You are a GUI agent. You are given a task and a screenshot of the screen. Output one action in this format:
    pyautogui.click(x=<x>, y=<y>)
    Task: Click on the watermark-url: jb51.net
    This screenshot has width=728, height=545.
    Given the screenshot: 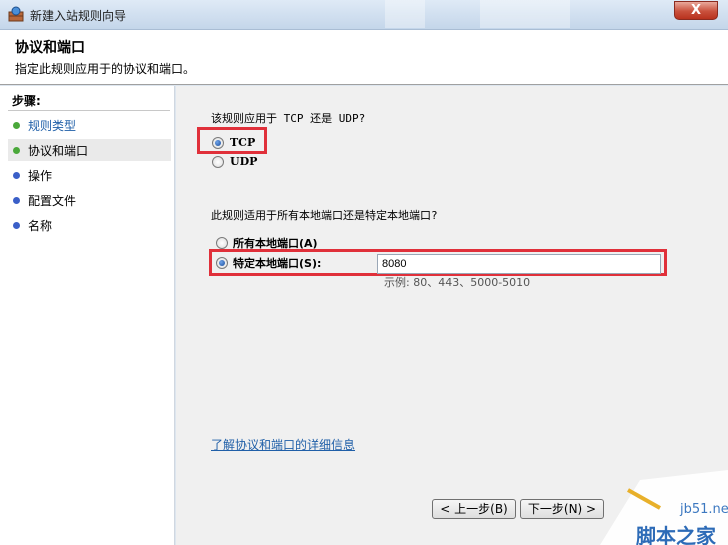 What is the action you would take?
    pyautogui.click(x=704, y=509)
    